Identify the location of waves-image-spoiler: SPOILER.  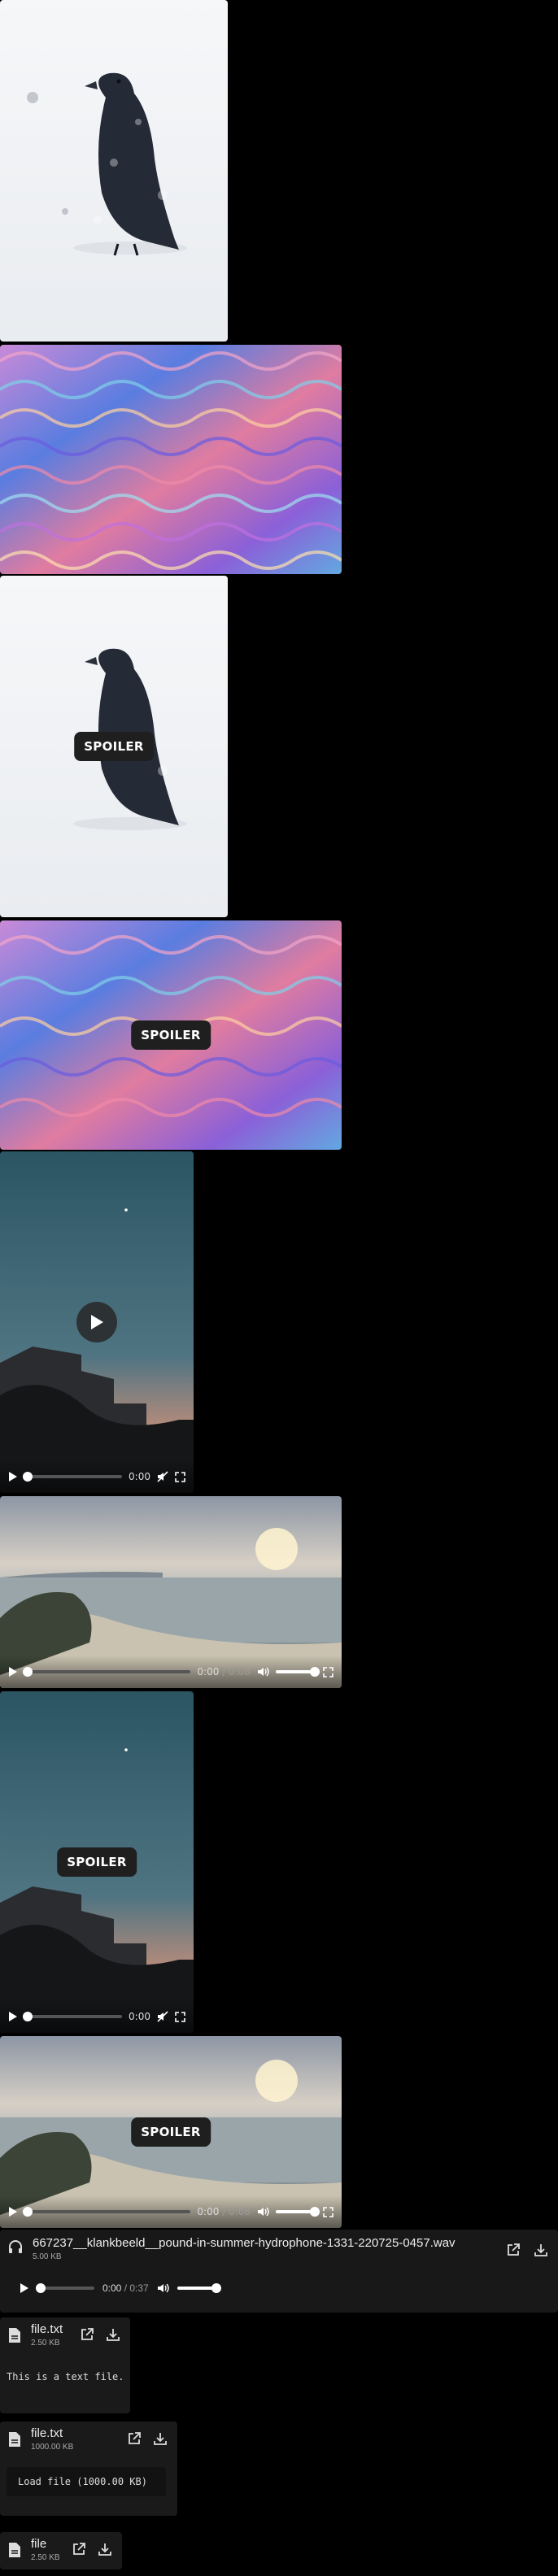
(171, 1035).